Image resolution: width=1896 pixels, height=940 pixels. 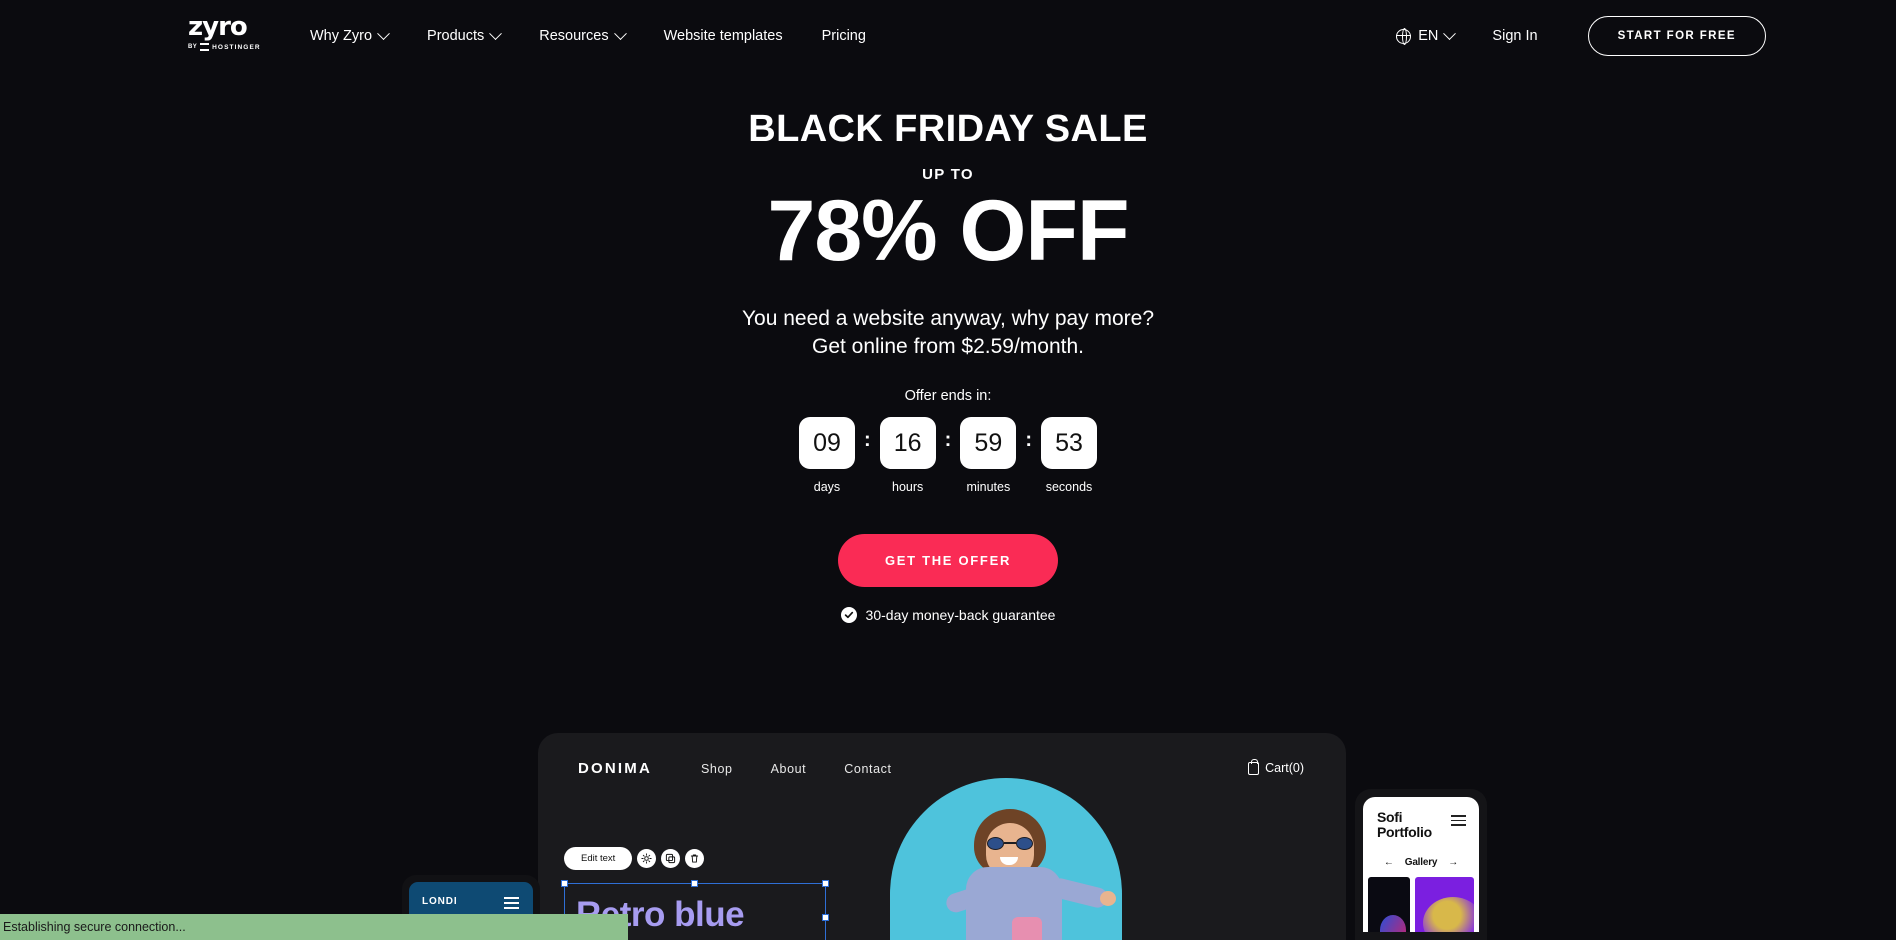 What do you see at coordinates (440, 901) in the screenshot?
I see `londi-logo: LONDI` at bounding box center [440, 901].